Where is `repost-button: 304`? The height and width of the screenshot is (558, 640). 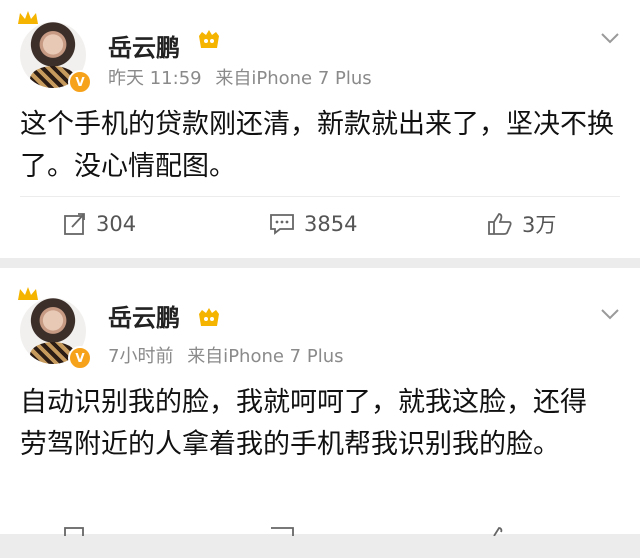 repost-button: 304 is located at coordinates (99, 224).